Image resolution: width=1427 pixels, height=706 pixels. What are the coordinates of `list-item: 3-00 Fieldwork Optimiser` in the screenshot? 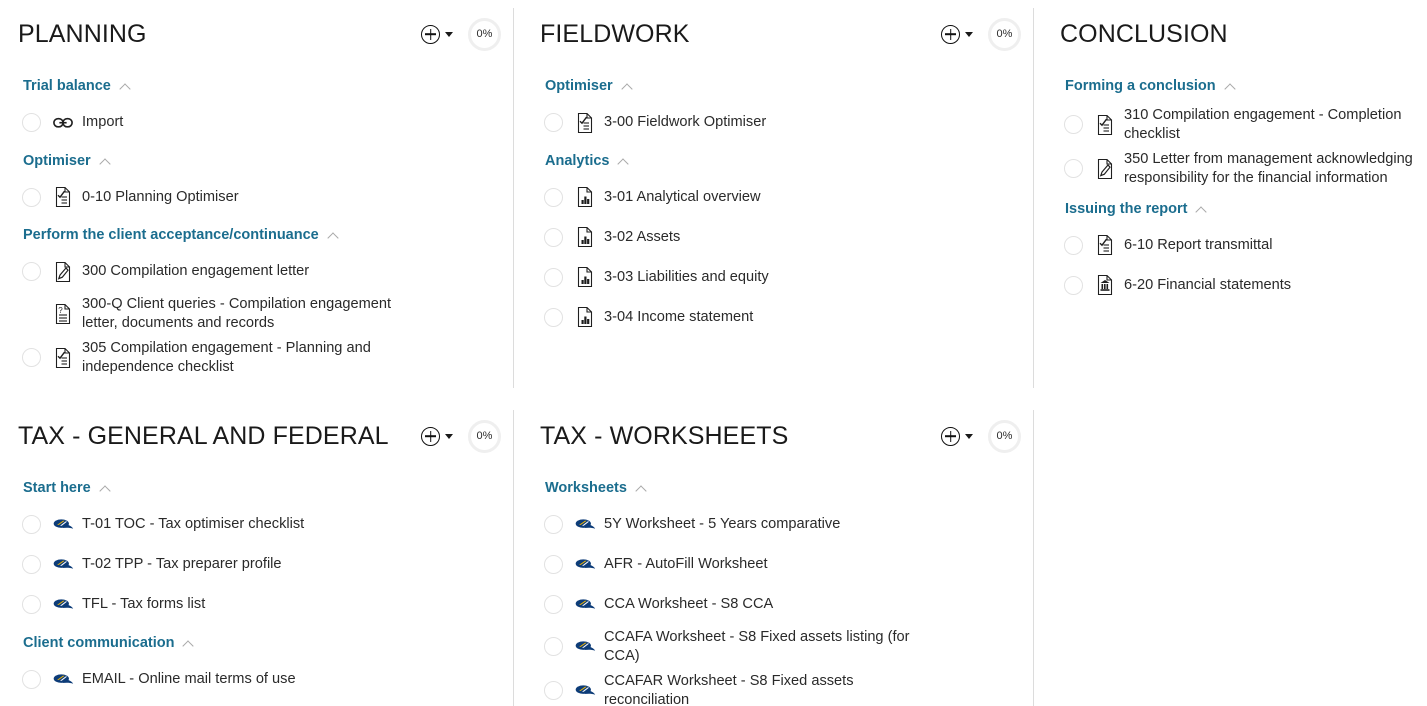 It's located at (777, 123).